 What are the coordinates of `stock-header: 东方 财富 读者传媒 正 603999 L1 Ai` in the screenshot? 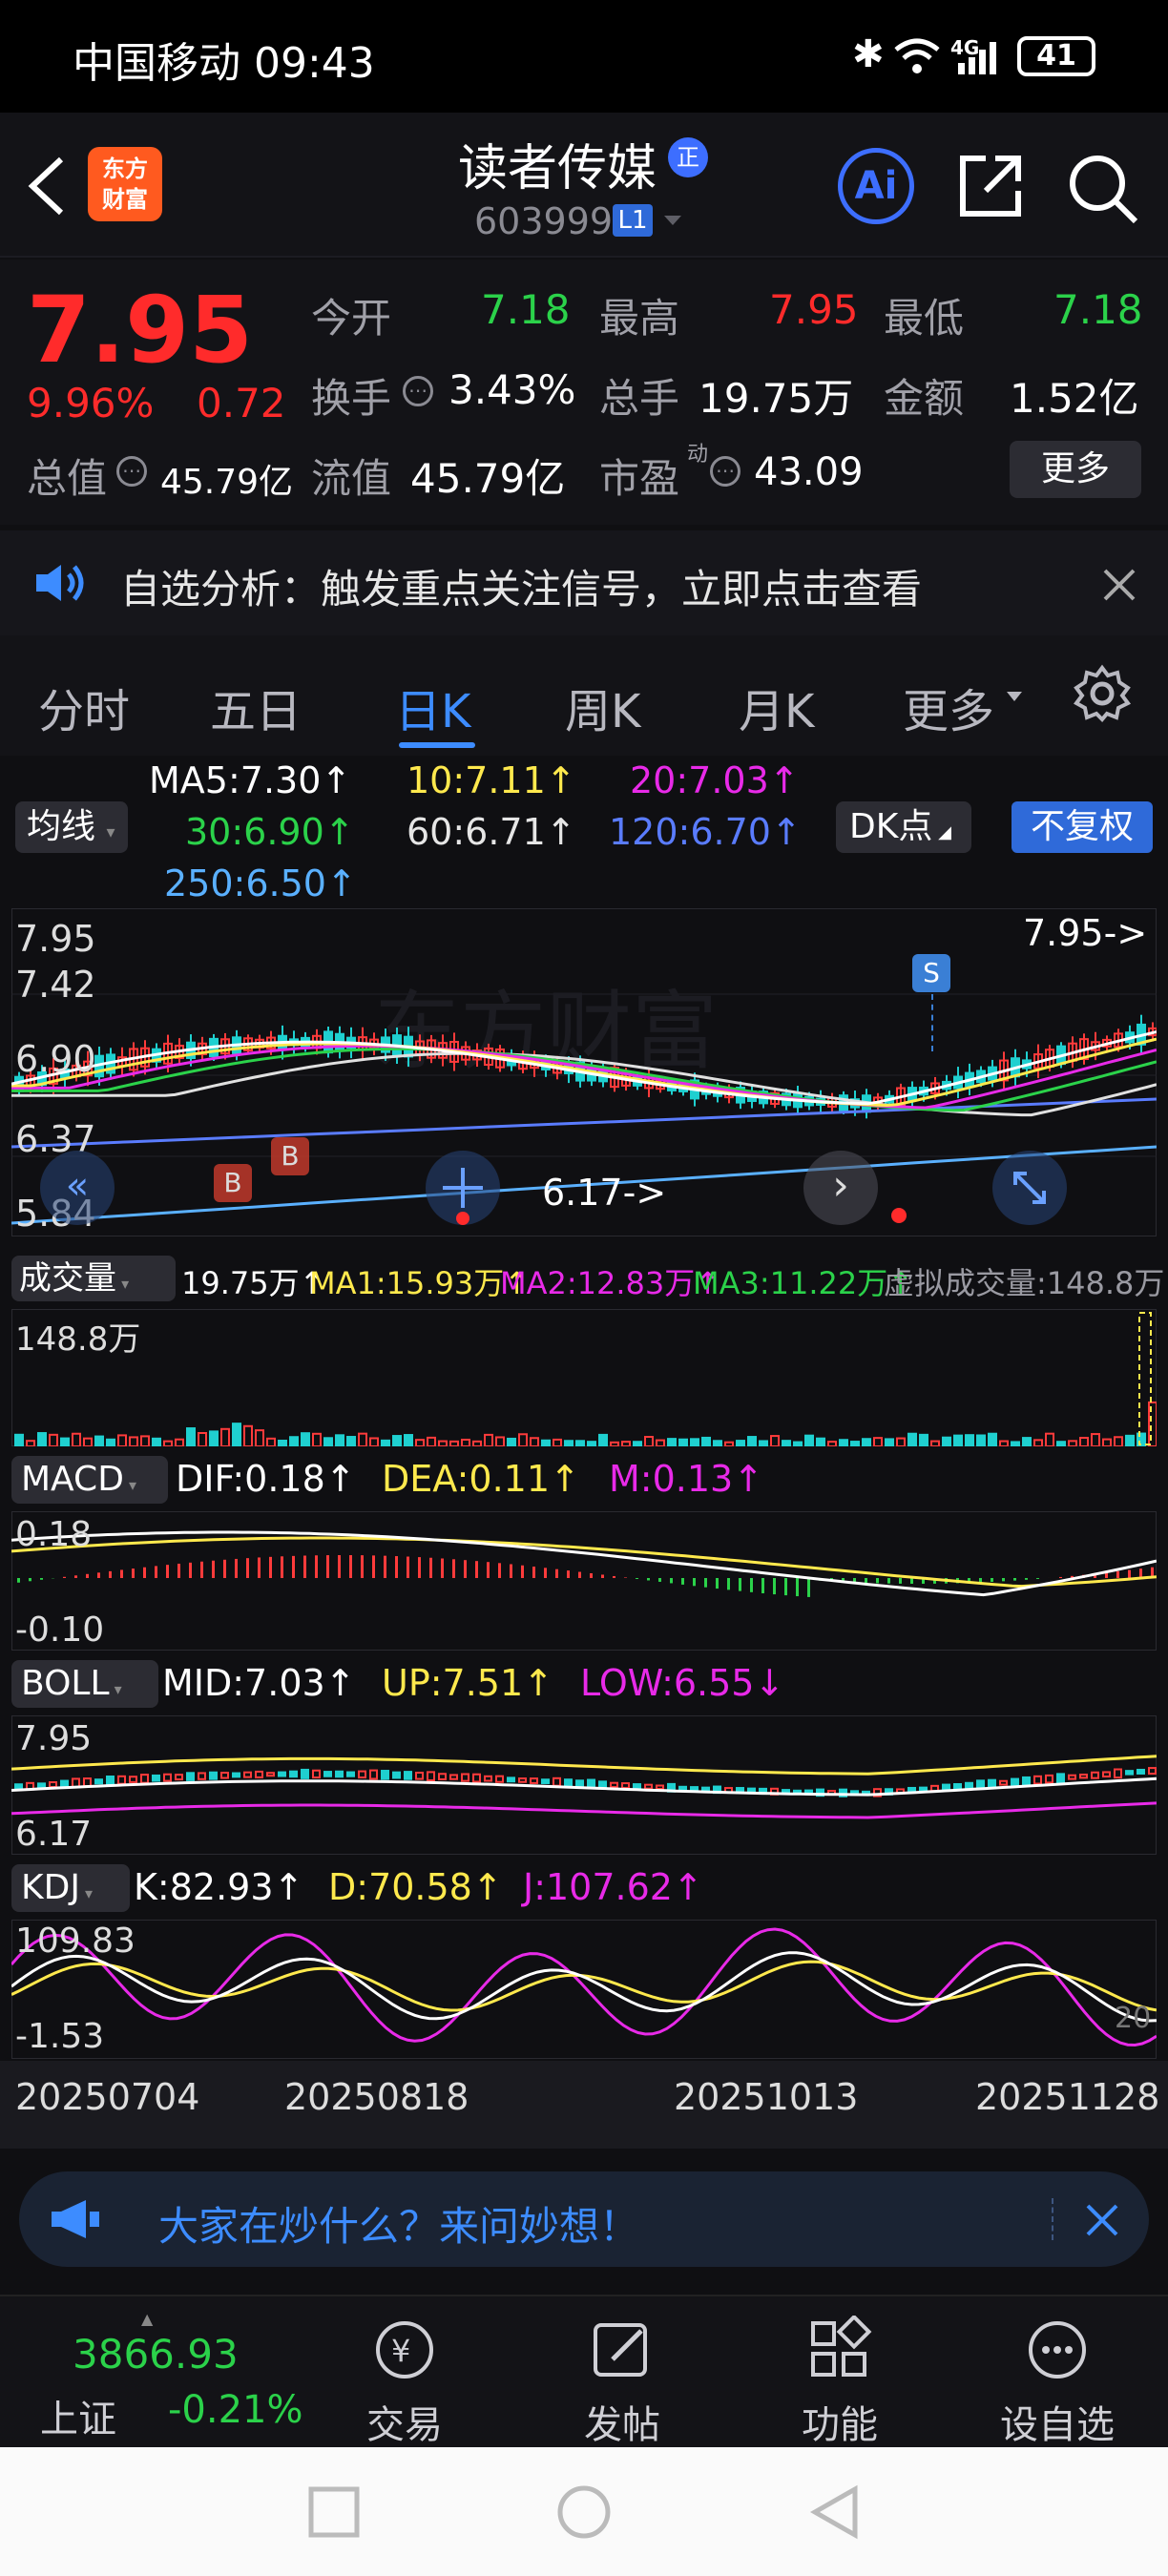 It's located at (584, 185).